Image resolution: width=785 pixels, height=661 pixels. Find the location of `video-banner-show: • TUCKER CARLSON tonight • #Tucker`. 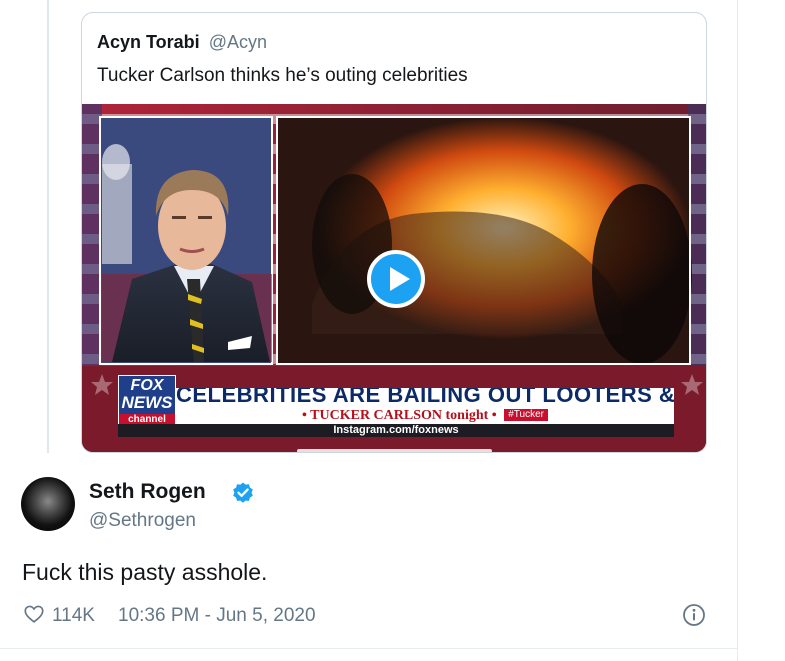

video-banner-show: • TUCKER CARLSON tonight • #Tucker is located at coordinates (425, 416).